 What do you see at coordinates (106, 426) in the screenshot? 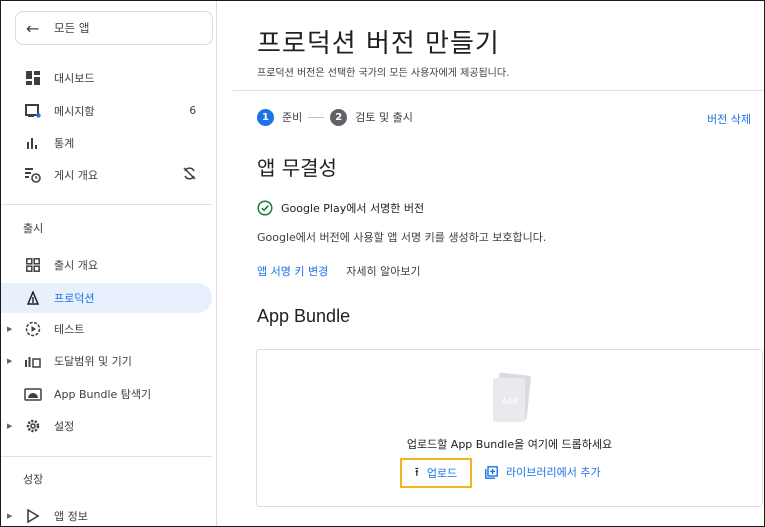
I see `sidebar-item-settings: ▶ 설정` at bounding box center [106, 426].